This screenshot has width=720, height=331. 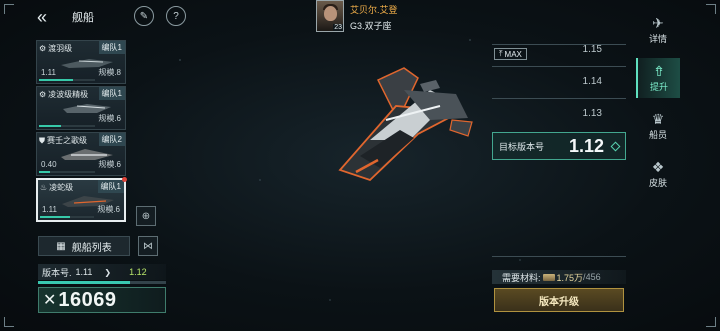 What do you see at coordinates (592, 49) in the screenshot?
I see `version-option: 1.15` at bounding box center [592, 49].